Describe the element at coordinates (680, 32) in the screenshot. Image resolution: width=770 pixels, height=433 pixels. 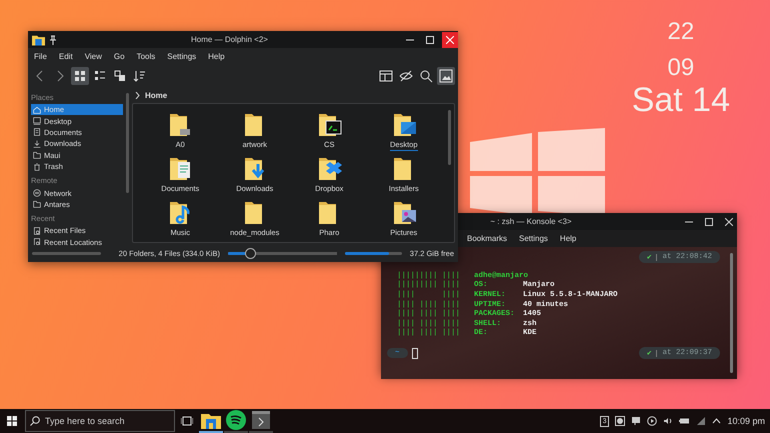
I see `clock-hour: 22` at that location.